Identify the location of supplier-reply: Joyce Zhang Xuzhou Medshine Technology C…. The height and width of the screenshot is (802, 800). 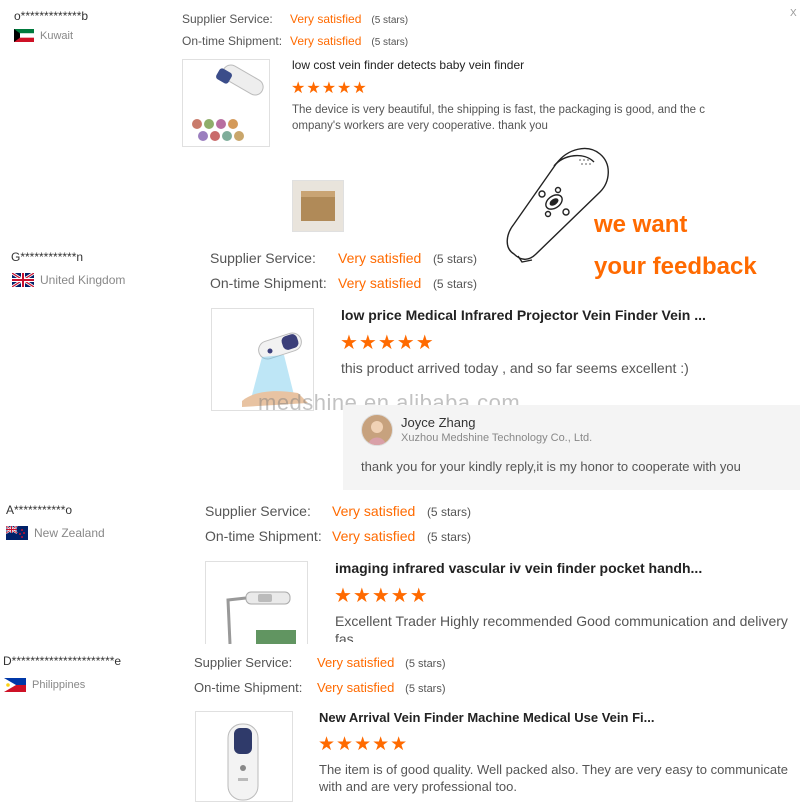
(571, 447).